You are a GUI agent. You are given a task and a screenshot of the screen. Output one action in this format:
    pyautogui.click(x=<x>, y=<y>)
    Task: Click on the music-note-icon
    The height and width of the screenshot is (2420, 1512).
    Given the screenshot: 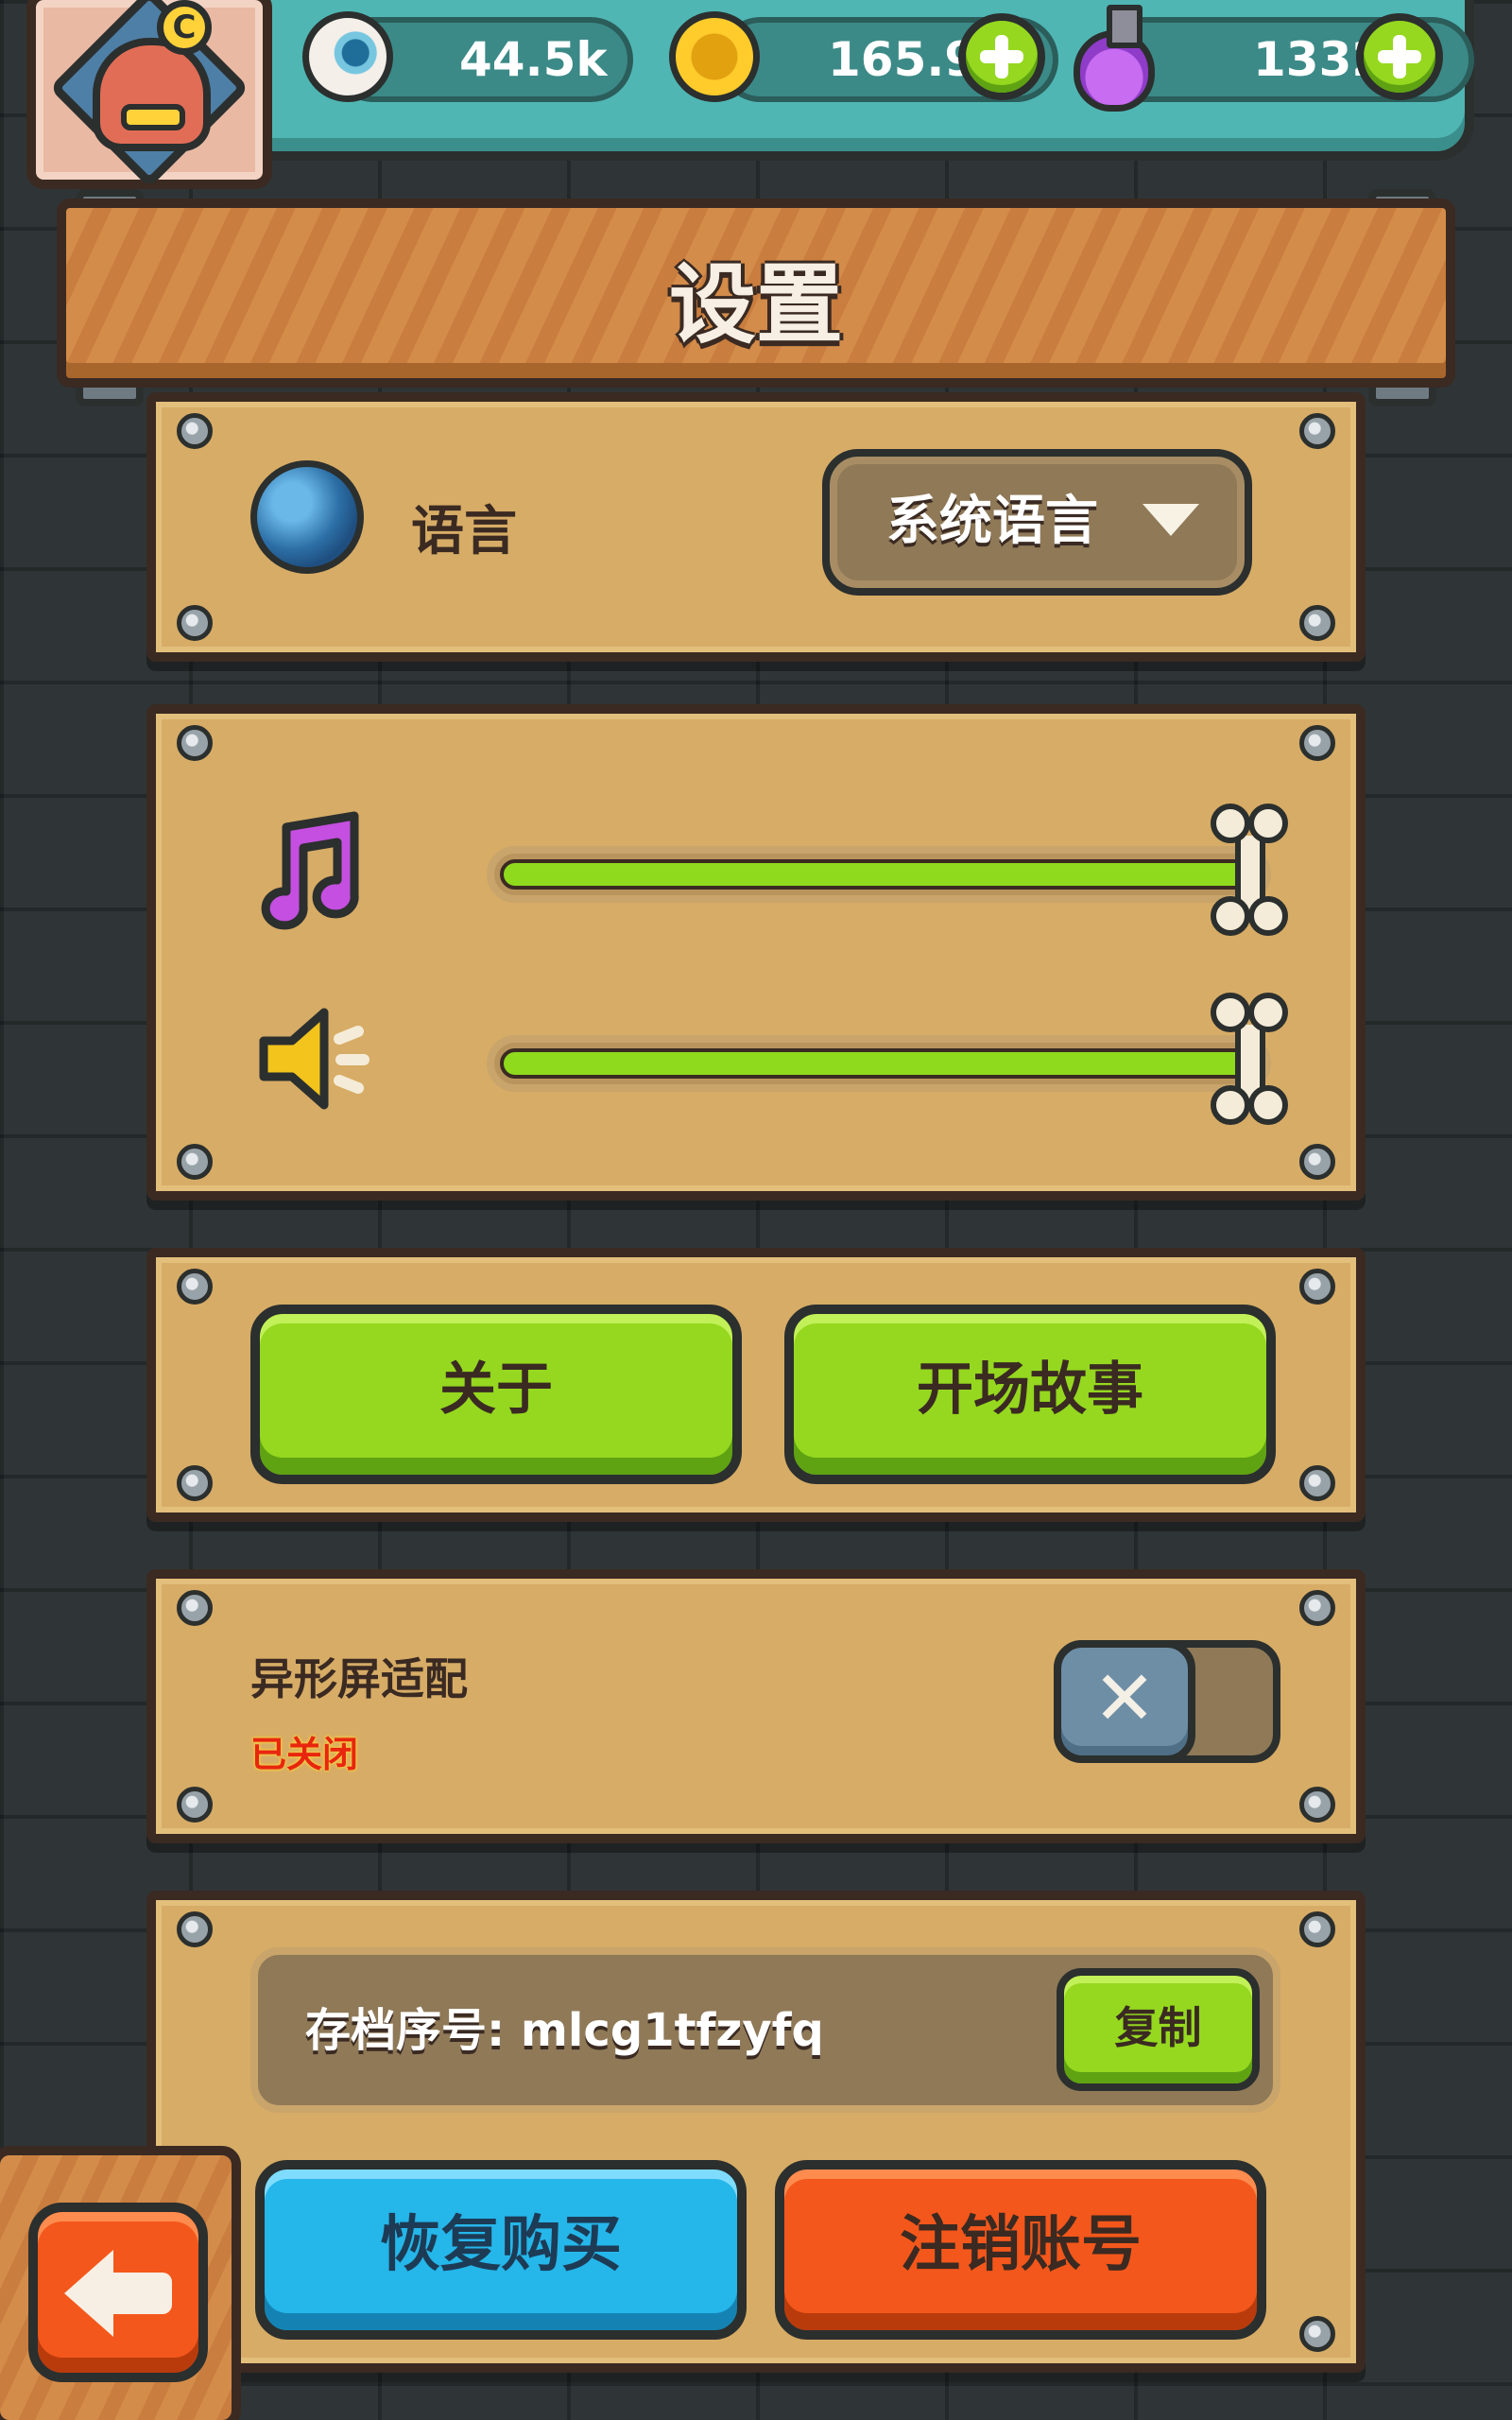 What is the action you would take?
    pyautogui.click(x=310, y=870)
    